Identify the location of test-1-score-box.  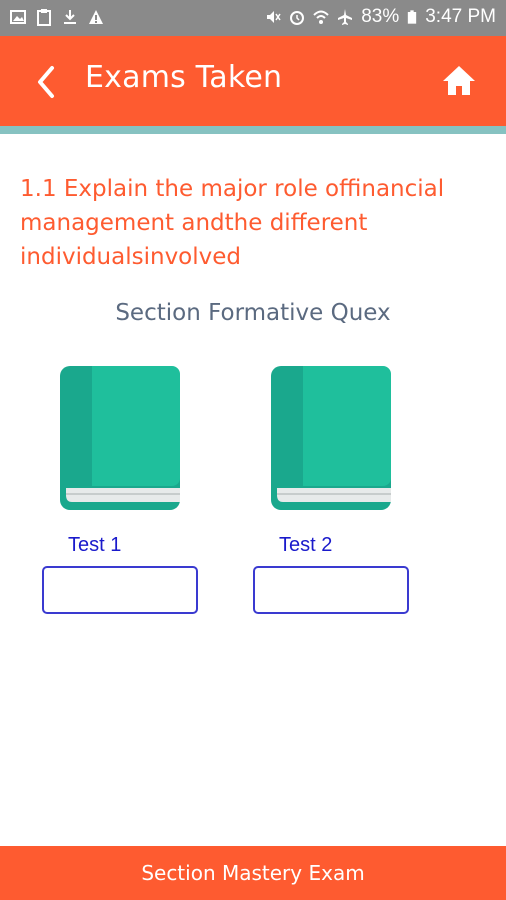
(120, 590).